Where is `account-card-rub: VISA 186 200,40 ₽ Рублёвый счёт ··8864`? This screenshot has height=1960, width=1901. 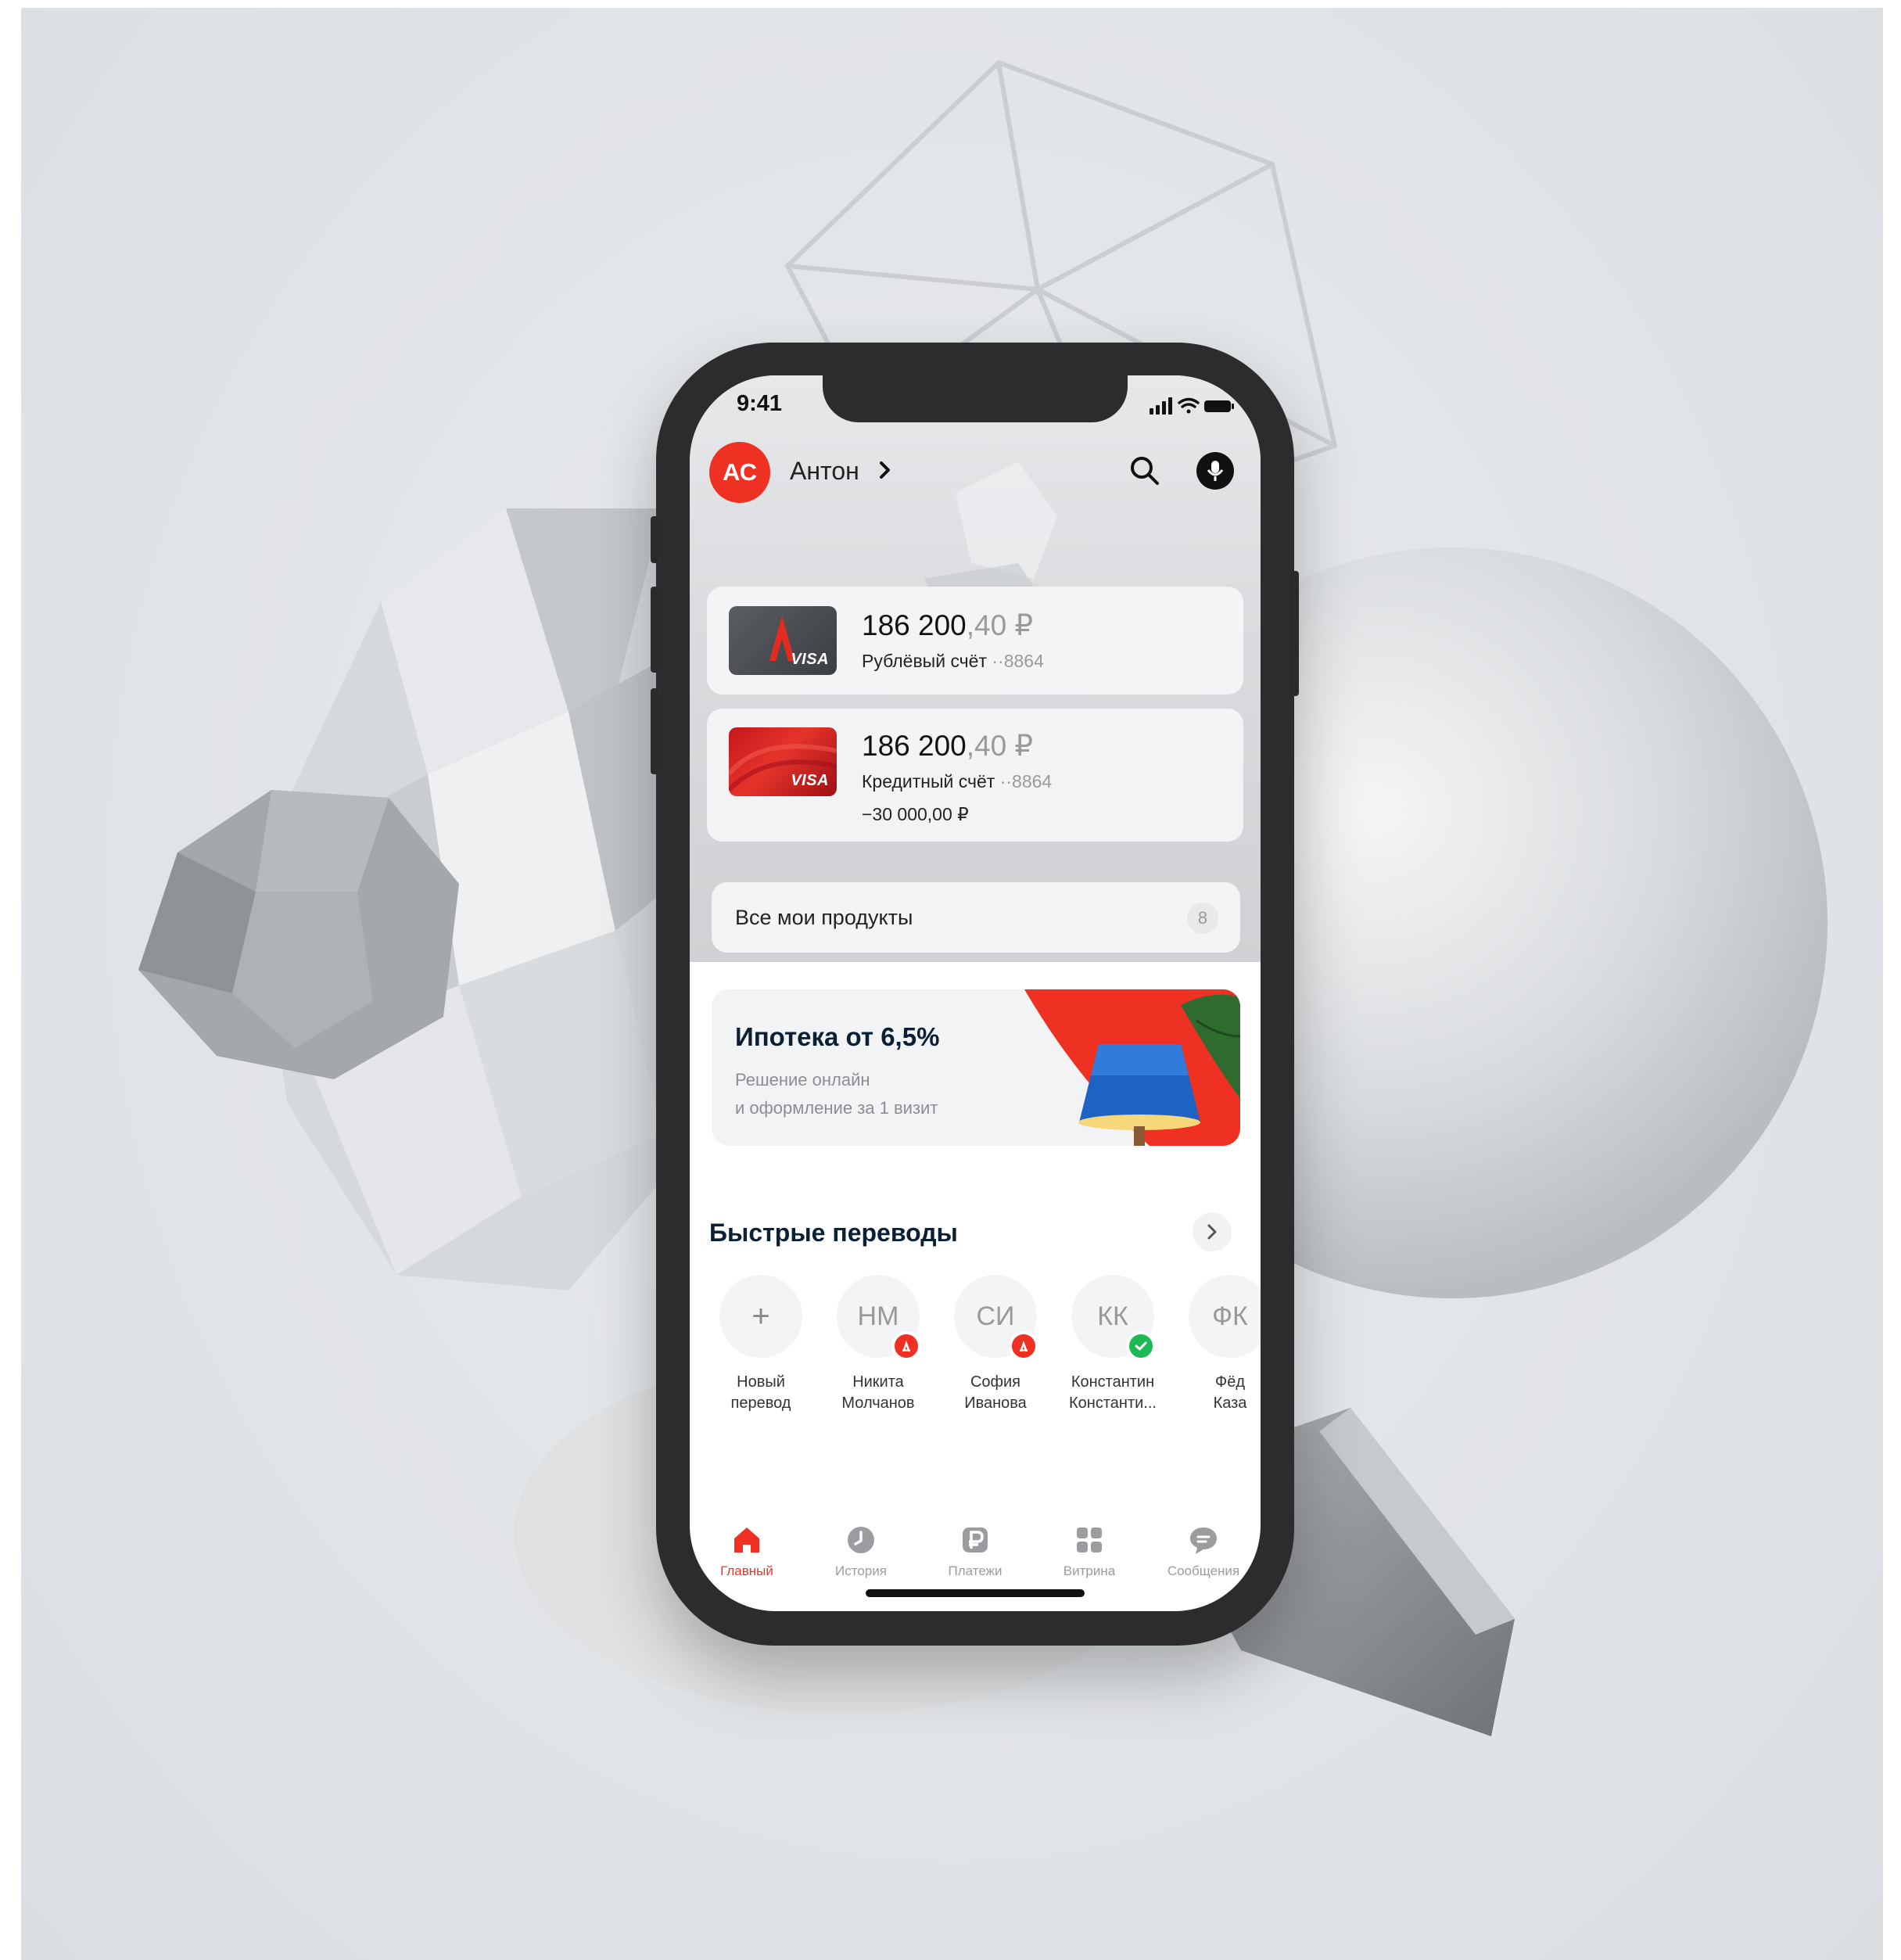 account-card-rub: VISA 186 200,40 ₽ Рублёвый счёт ··8864 is located at coordinates (975, 641).